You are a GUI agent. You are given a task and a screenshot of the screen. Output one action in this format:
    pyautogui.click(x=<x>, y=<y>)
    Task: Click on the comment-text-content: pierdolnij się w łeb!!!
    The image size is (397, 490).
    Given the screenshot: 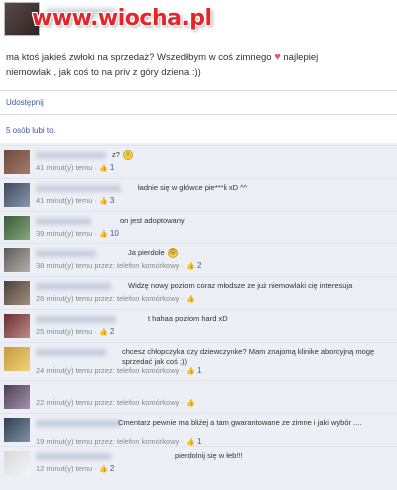 What is the action you would take?
    pyautogui.click(x=209, y=455)
    